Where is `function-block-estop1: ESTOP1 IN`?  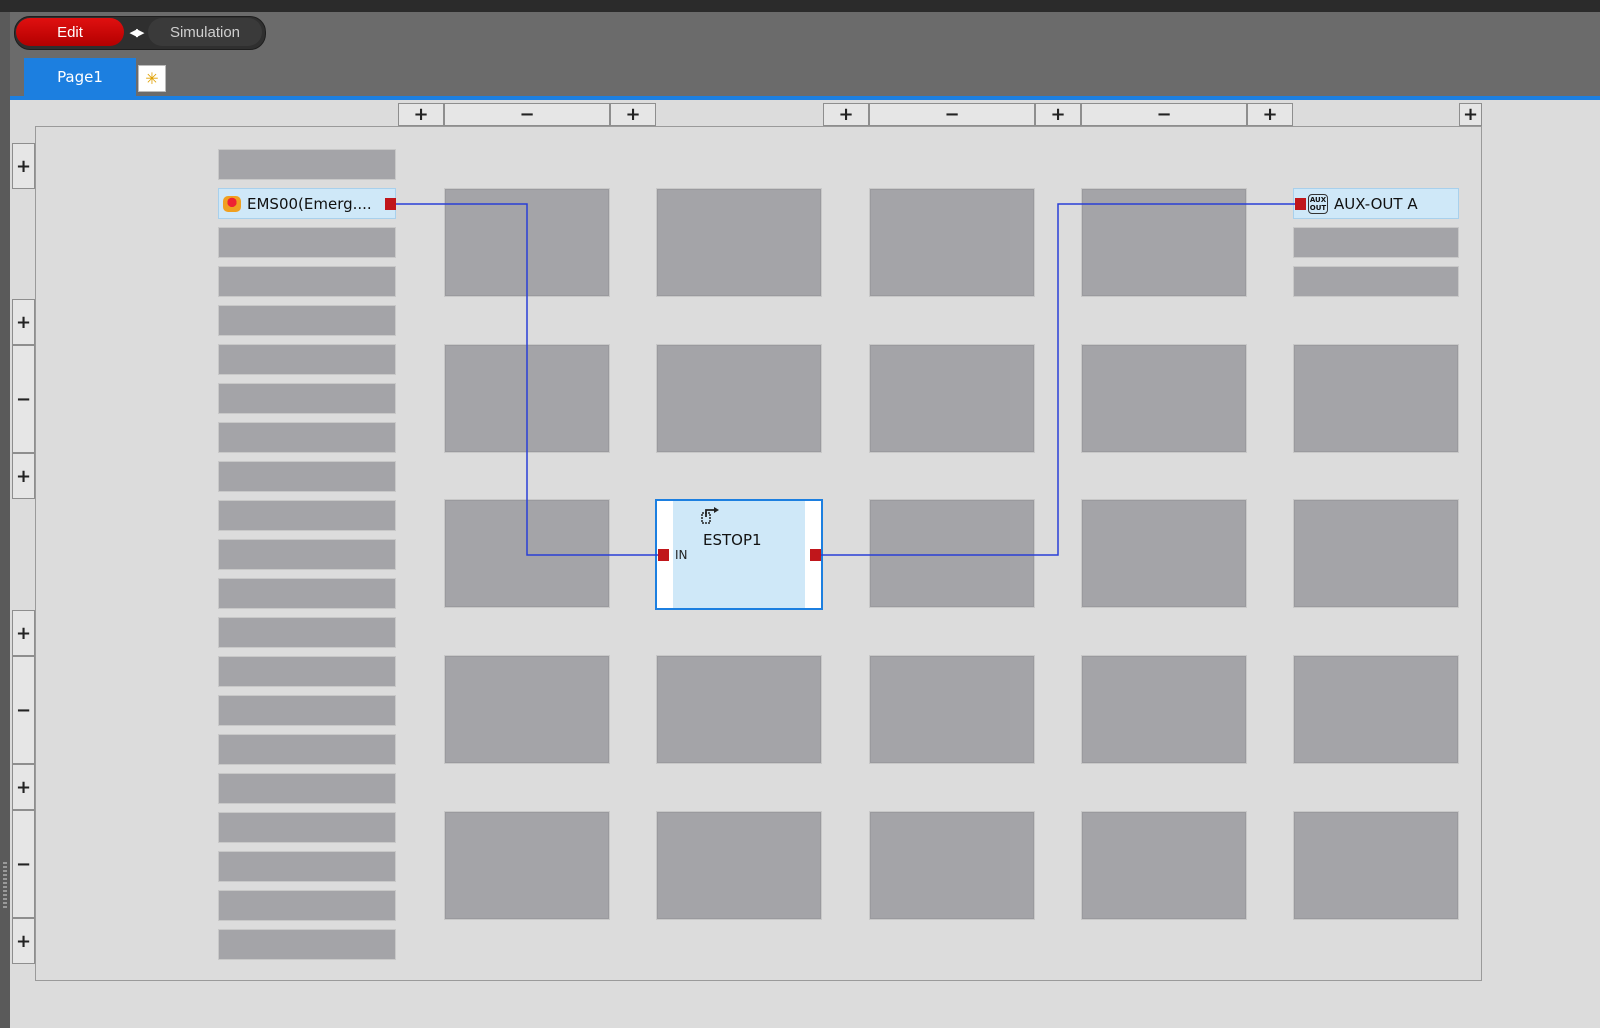
function-block-estop1: ESTOP1 IN is located at coordinates (739, 554).